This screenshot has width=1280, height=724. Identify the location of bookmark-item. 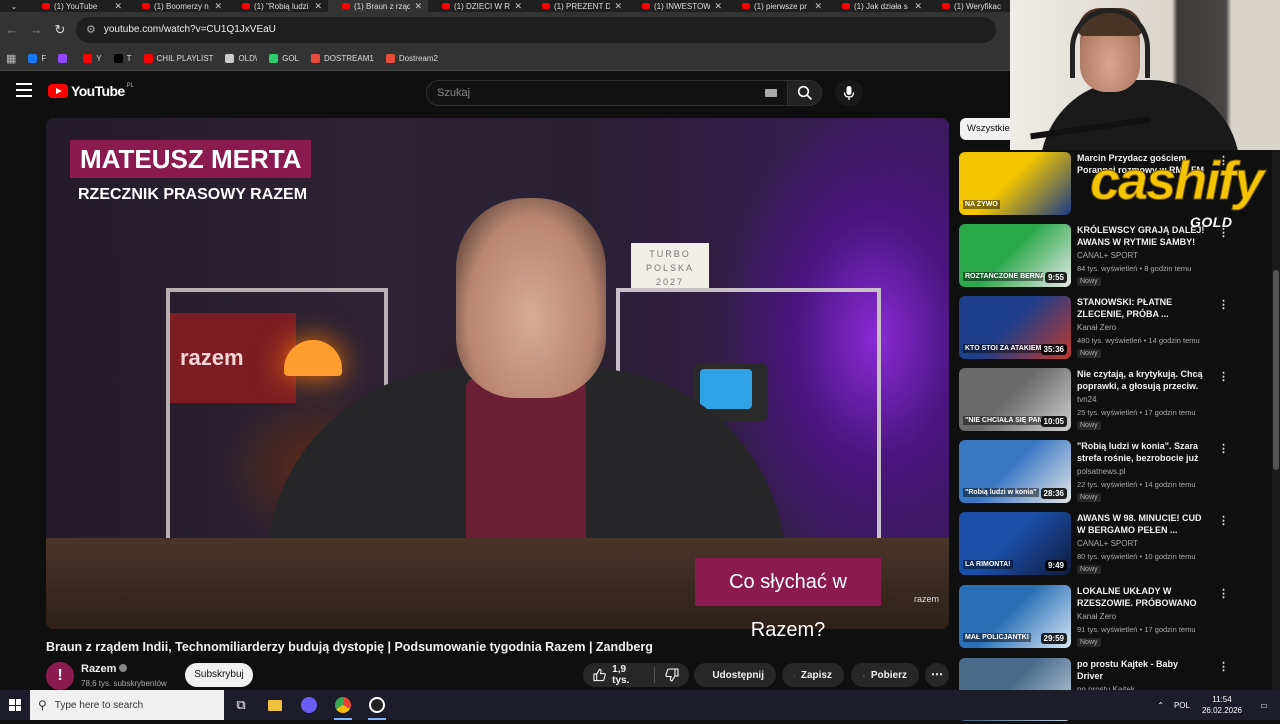
(64, 58).